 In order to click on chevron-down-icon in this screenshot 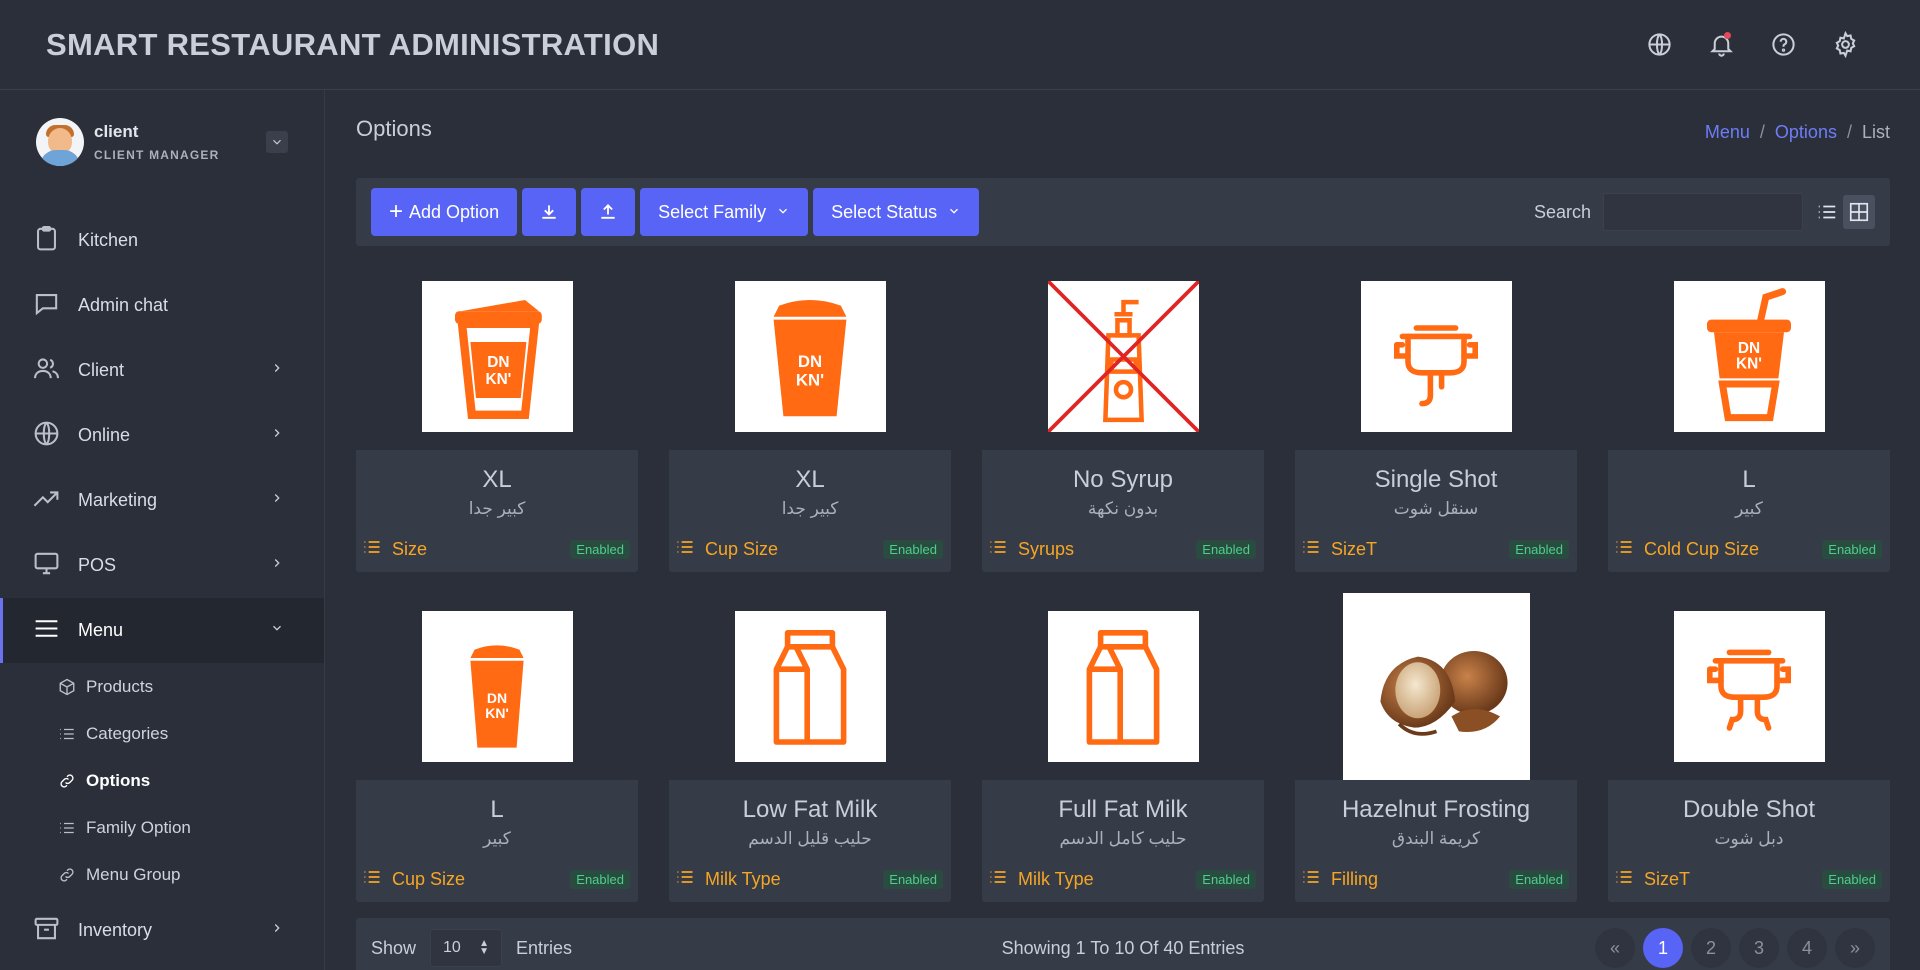, I will do `click(277, 142)`.